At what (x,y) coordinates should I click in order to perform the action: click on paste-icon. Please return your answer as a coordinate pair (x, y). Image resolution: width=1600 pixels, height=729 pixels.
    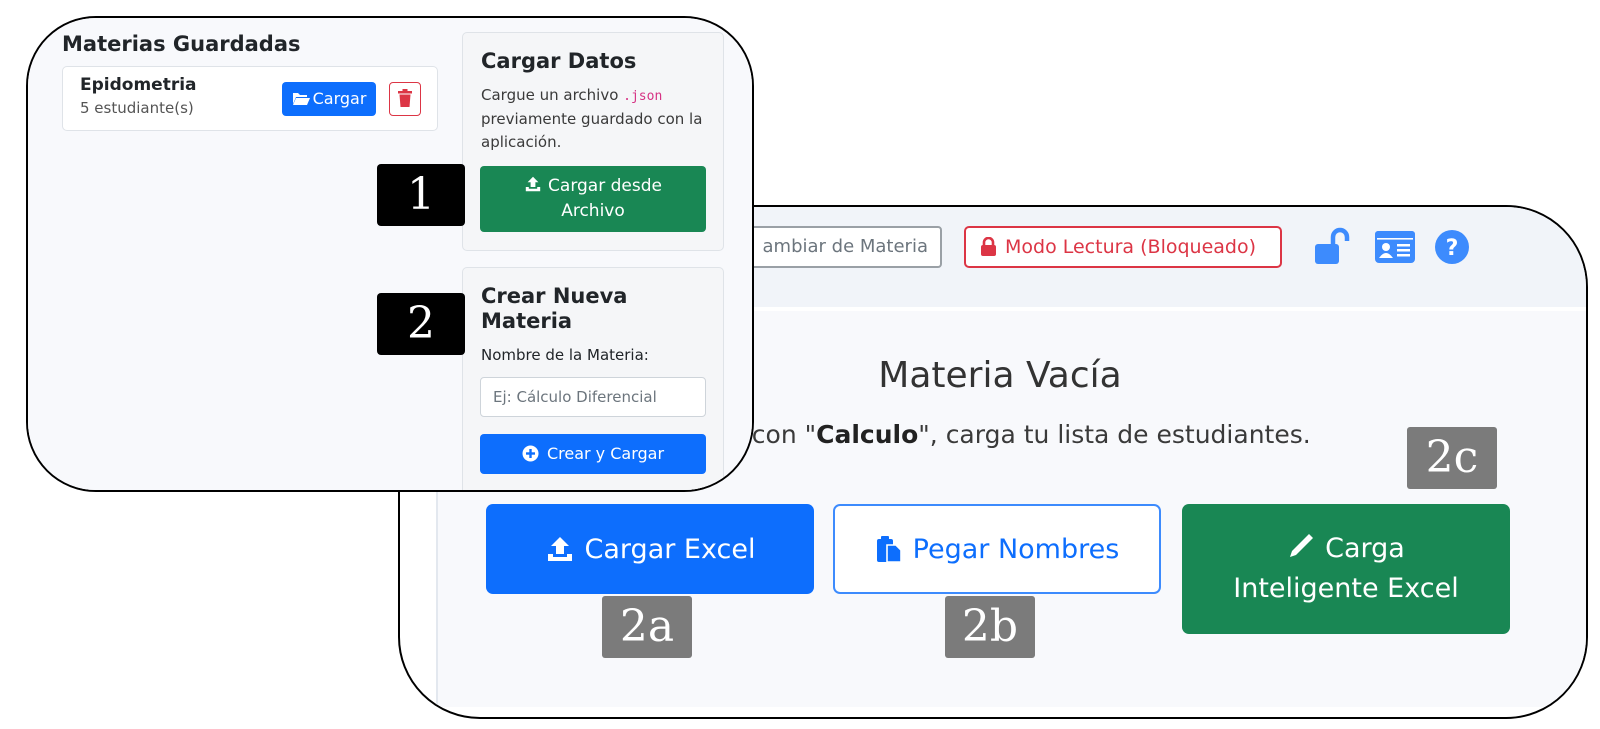
    Looking at the image, I should click on (889, 549).